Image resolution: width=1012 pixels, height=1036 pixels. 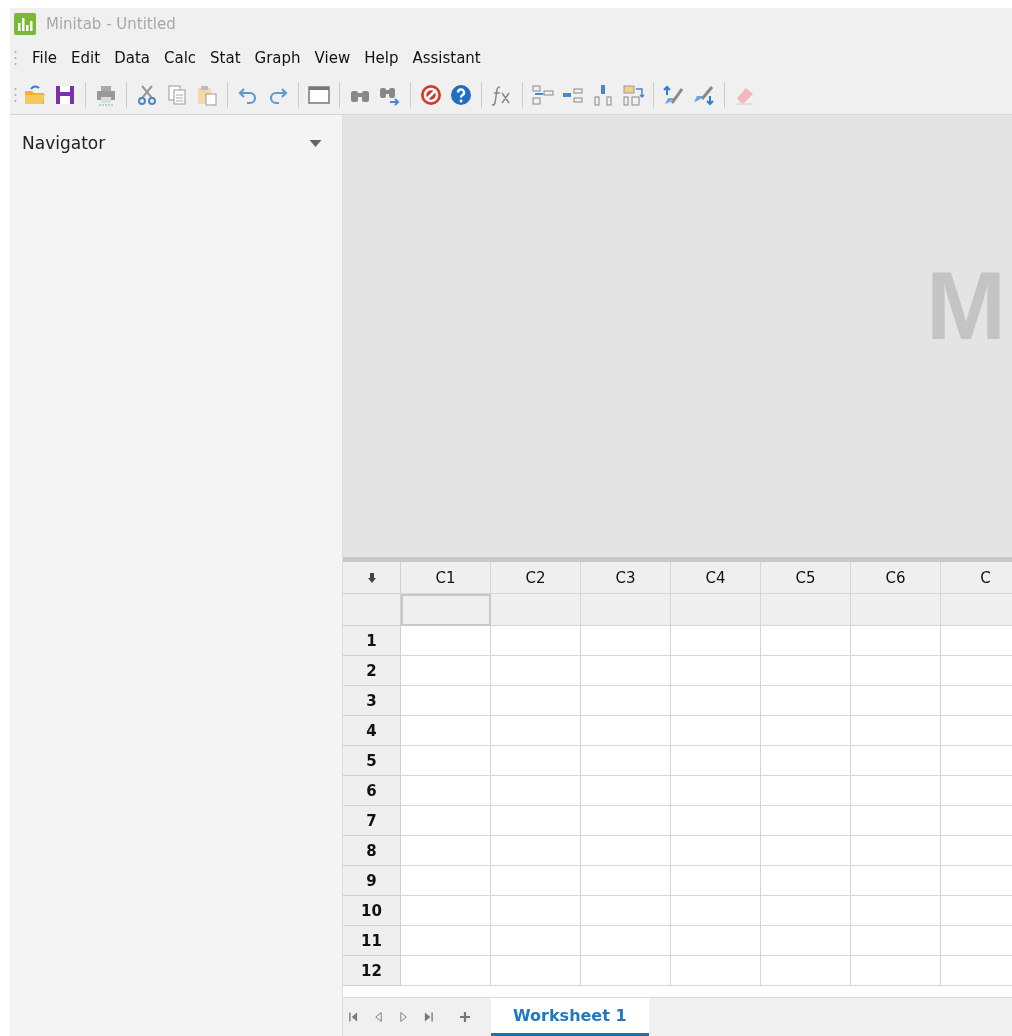 I want to click on menu-item: Stat, so click(x=225, y=58).